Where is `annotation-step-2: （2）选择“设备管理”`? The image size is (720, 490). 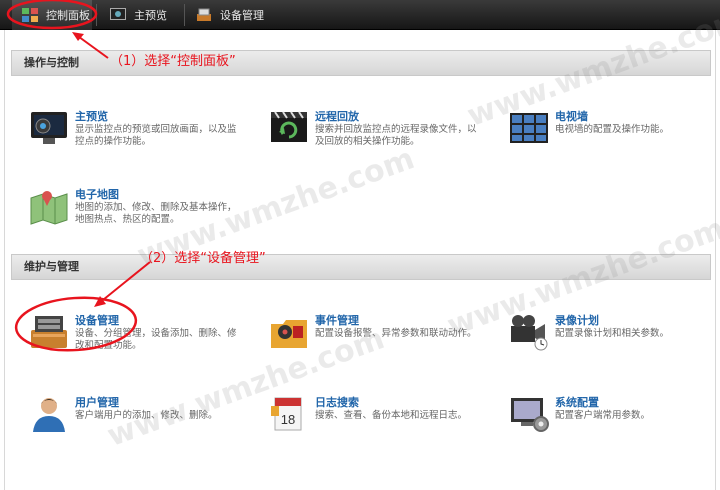 annotation-step-2: （2）选择“设备管理” is located at coordinates (203, 258).